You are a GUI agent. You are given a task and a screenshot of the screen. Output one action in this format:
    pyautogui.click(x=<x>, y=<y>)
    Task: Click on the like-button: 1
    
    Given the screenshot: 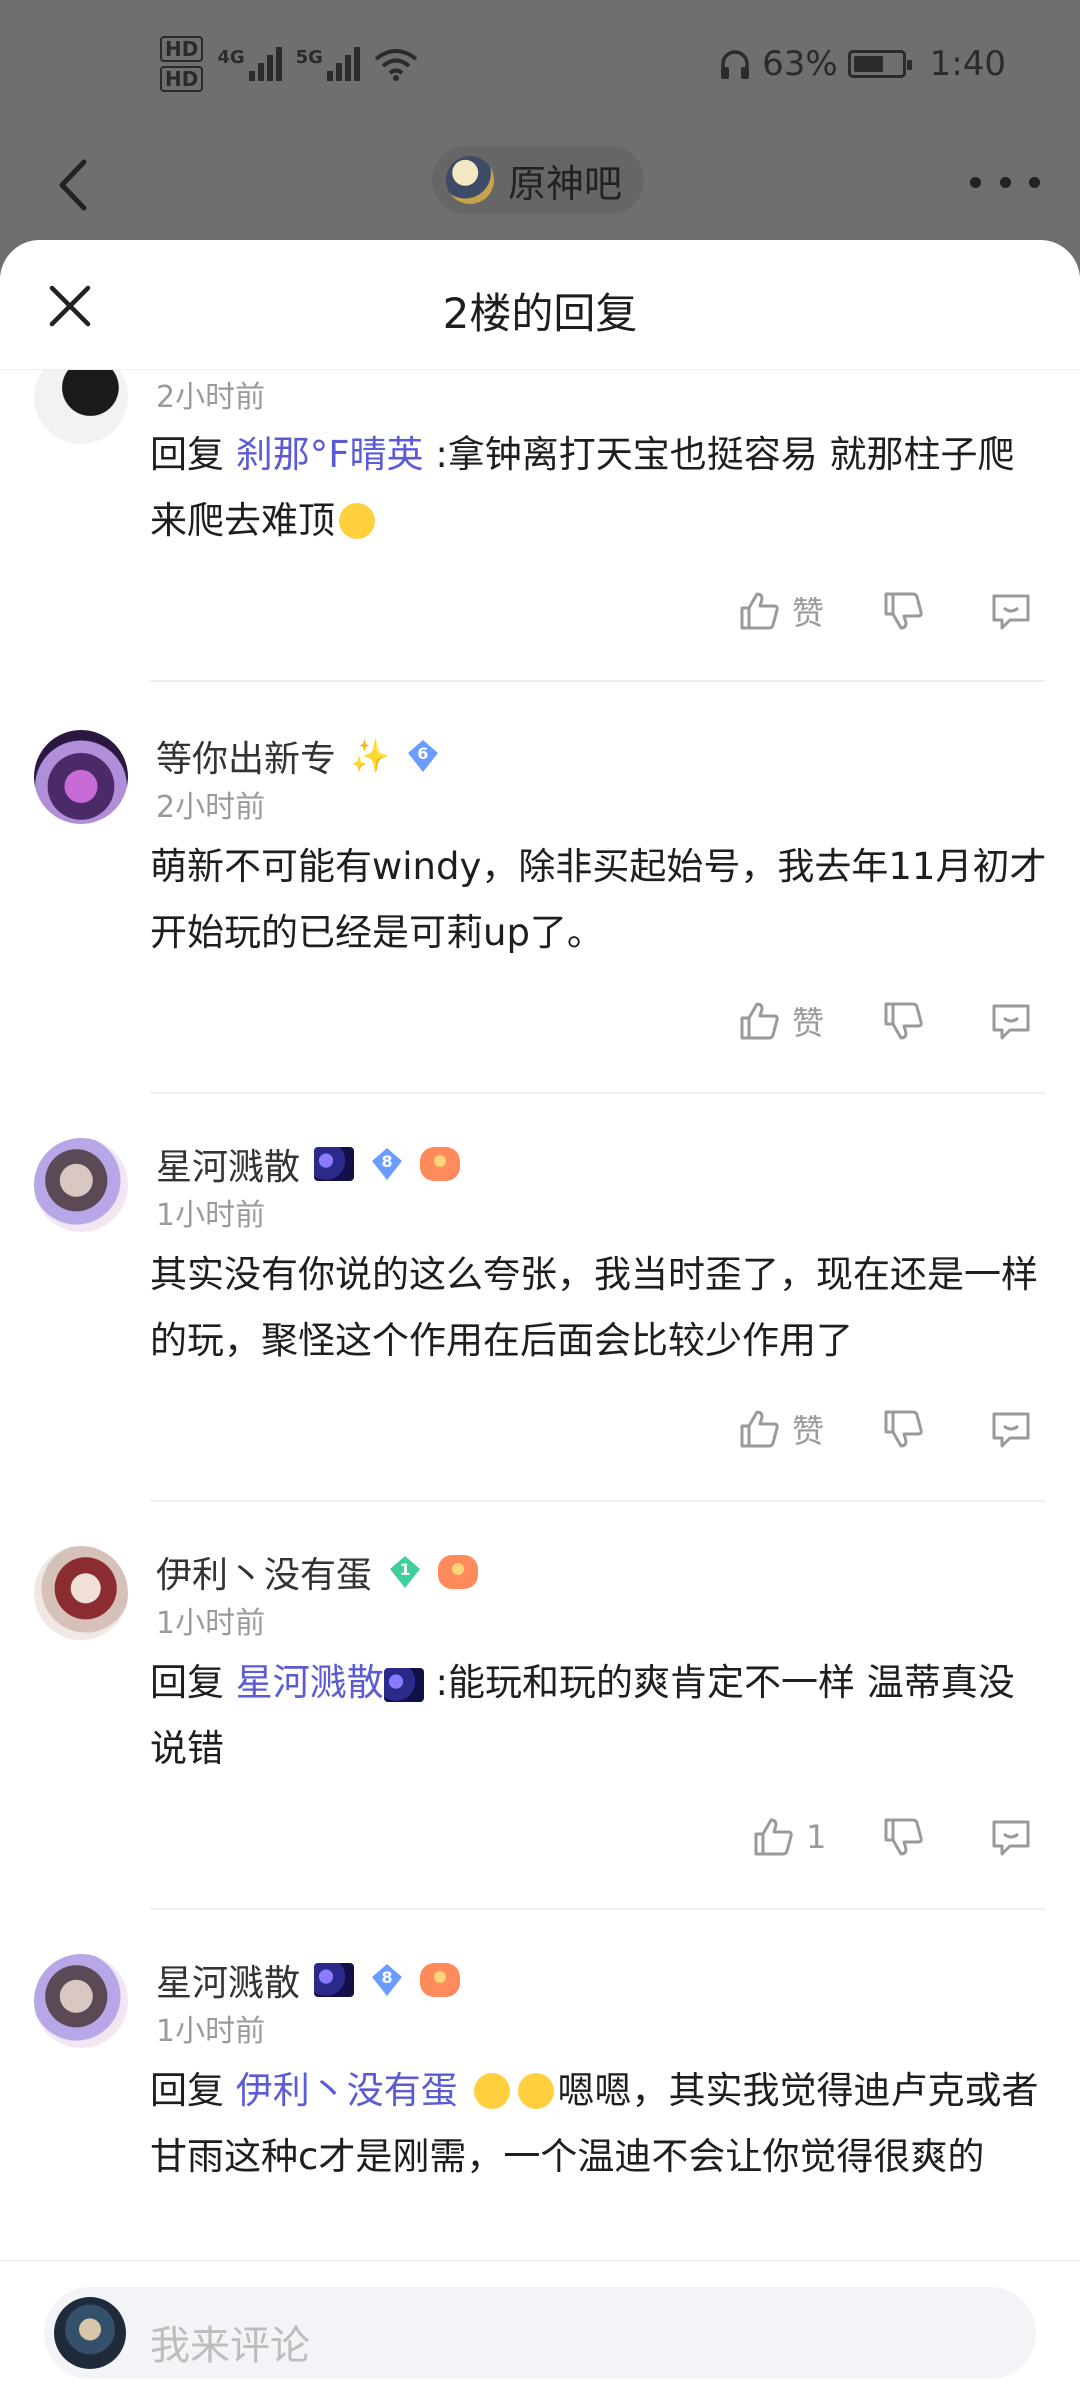 What is the action you would take?
    pyautogui.click(x=788, y=1837)
    